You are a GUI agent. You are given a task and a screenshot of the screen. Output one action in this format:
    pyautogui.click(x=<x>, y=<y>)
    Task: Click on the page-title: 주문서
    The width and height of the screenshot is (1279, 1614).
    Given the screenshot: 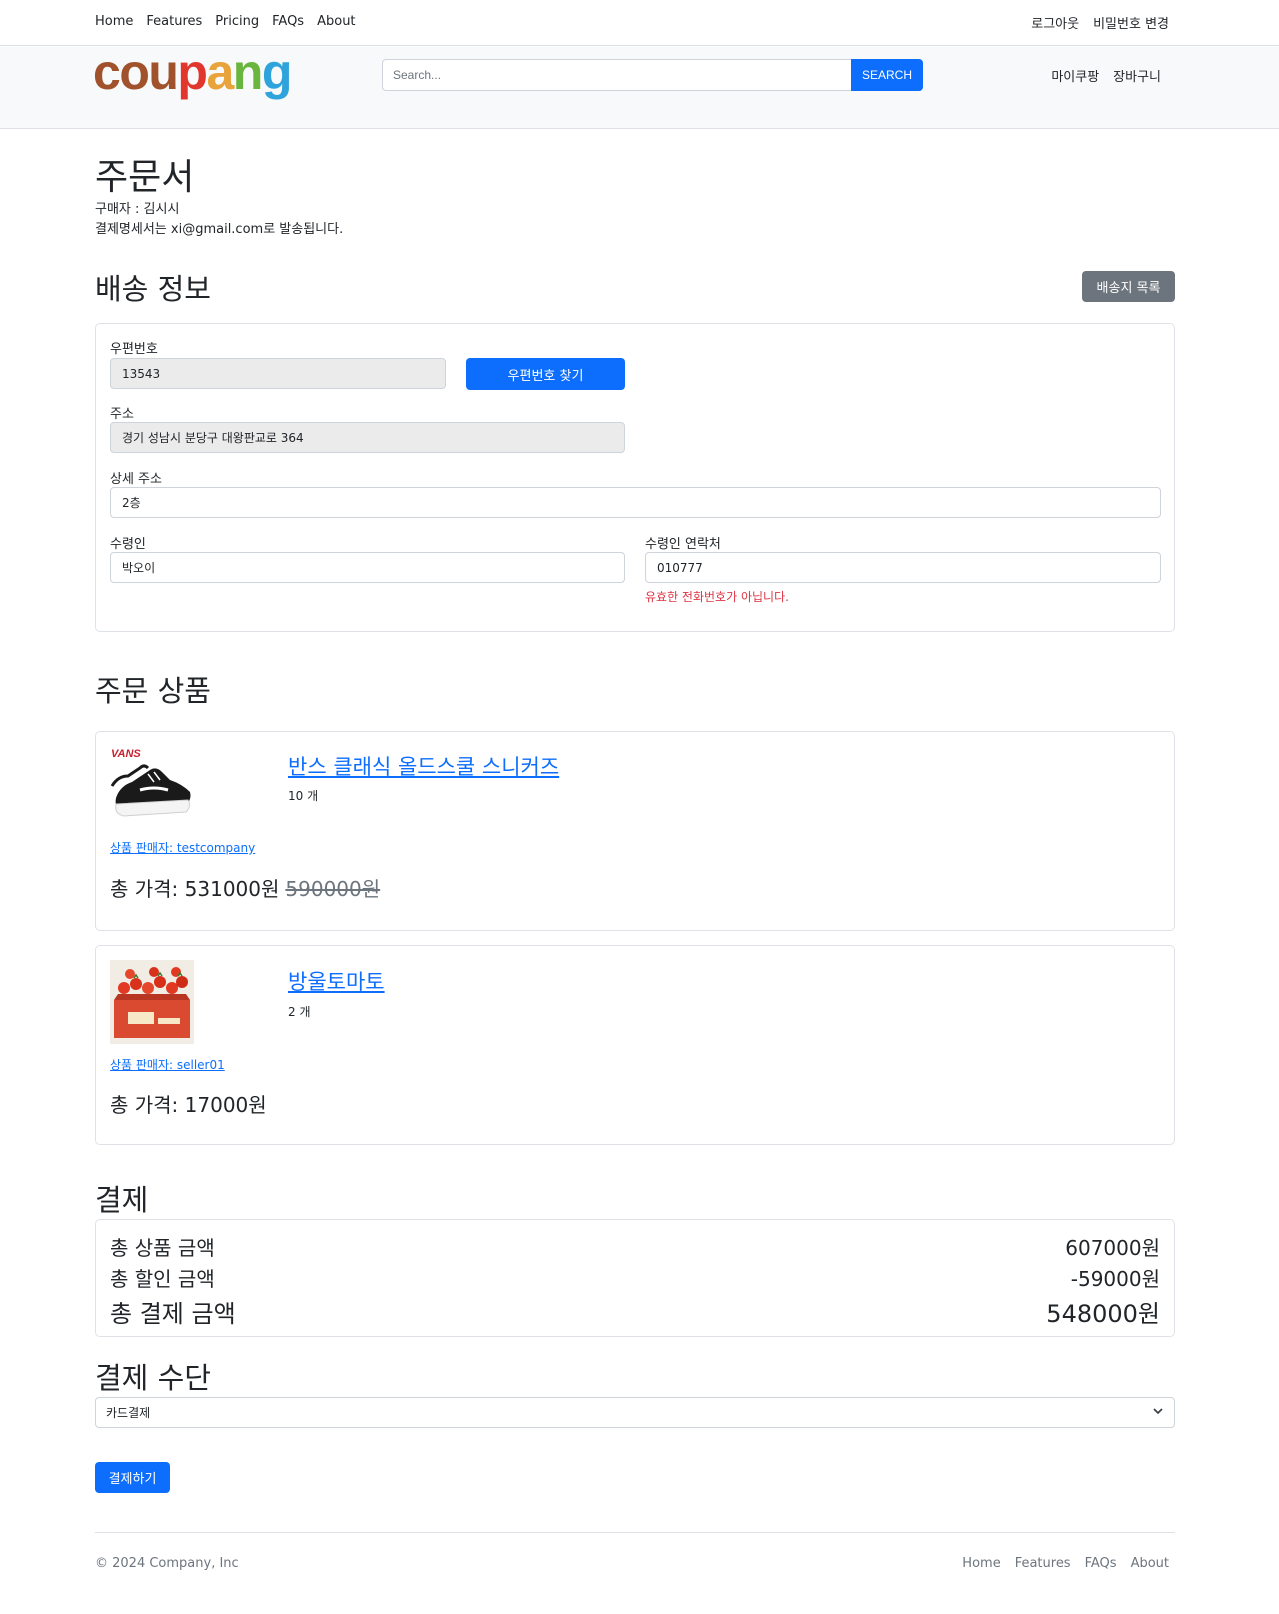 What is the action you would take?
    pyautogui.click(x=145, y=177)
    